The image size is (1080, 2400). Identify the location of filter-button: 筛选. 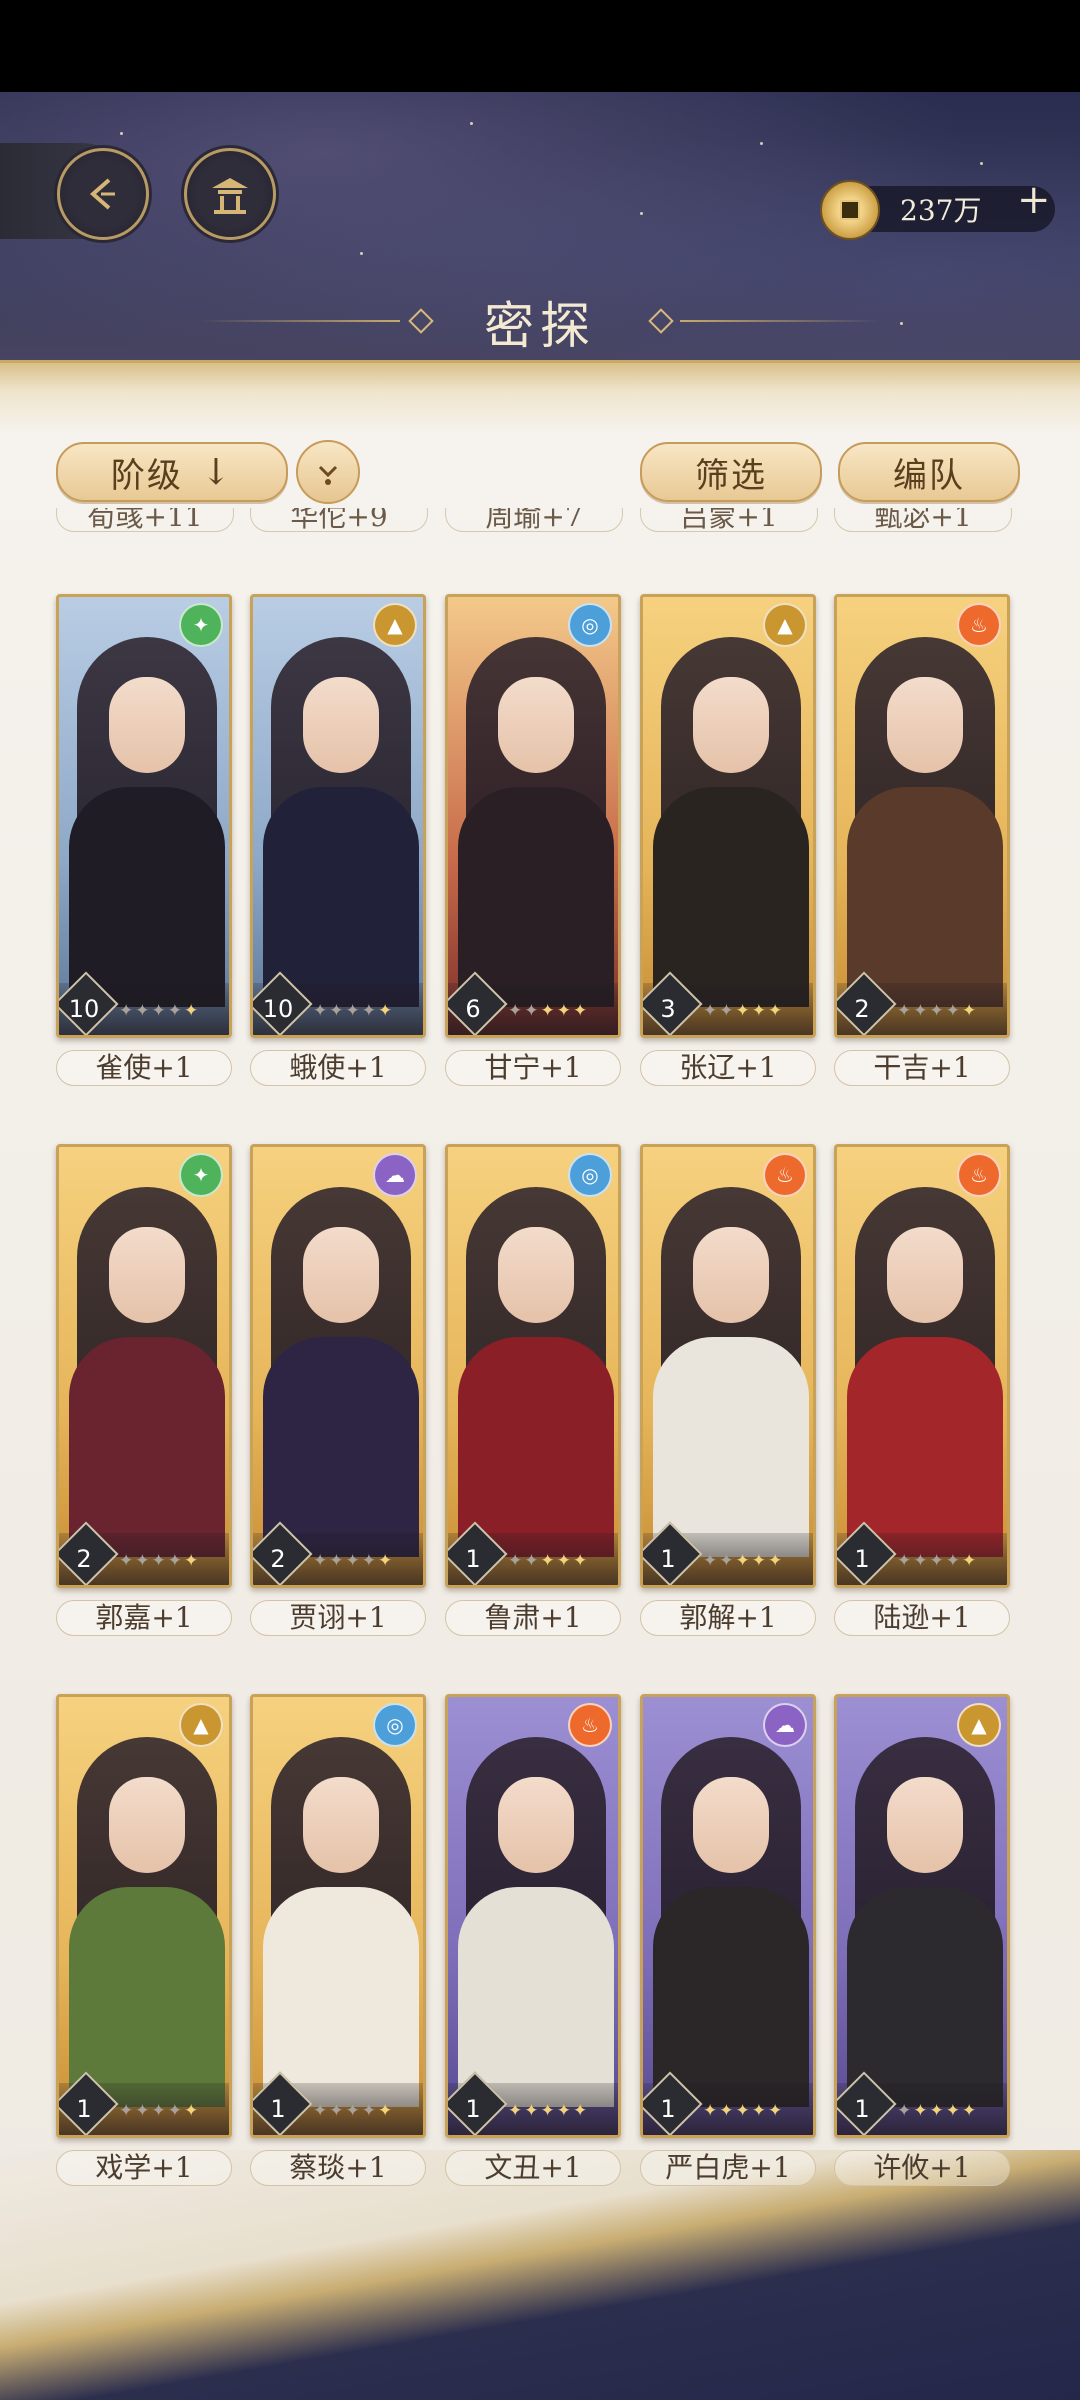
(731, 472).